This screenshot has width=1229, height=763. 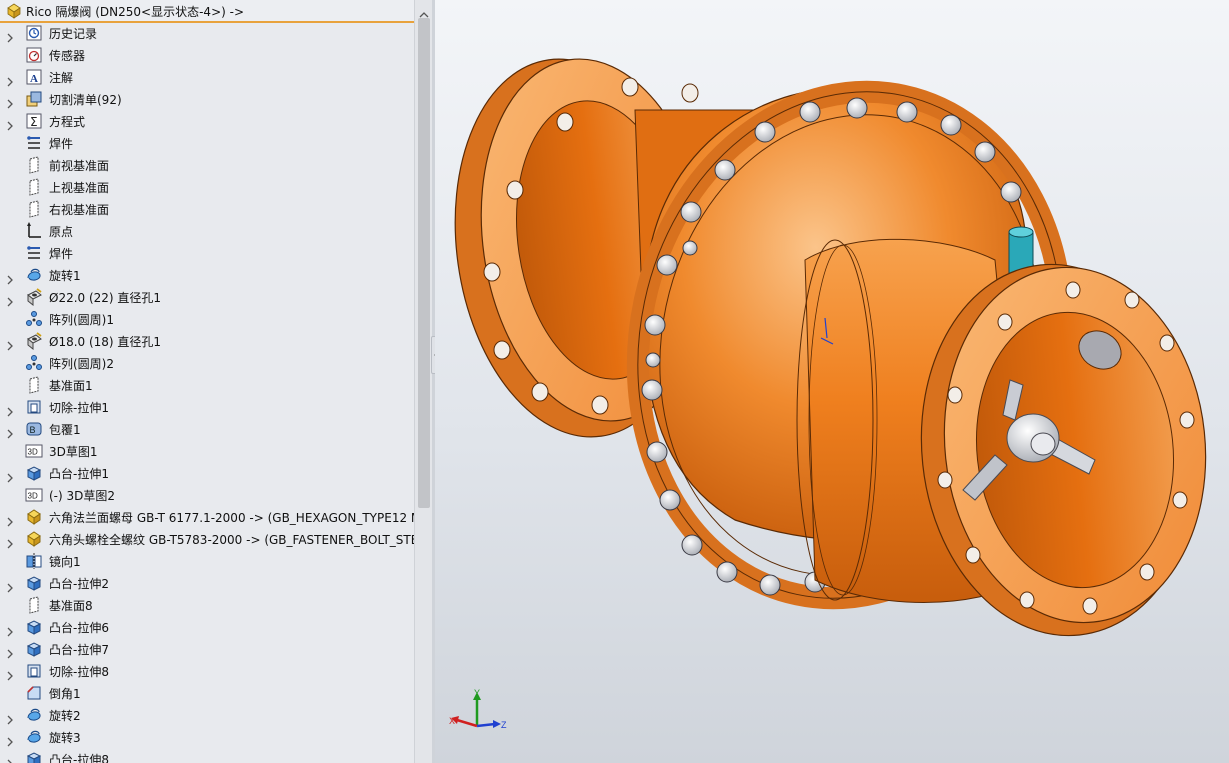 I want to click on tree-item: 镜向1, so click(x=207, y=561).